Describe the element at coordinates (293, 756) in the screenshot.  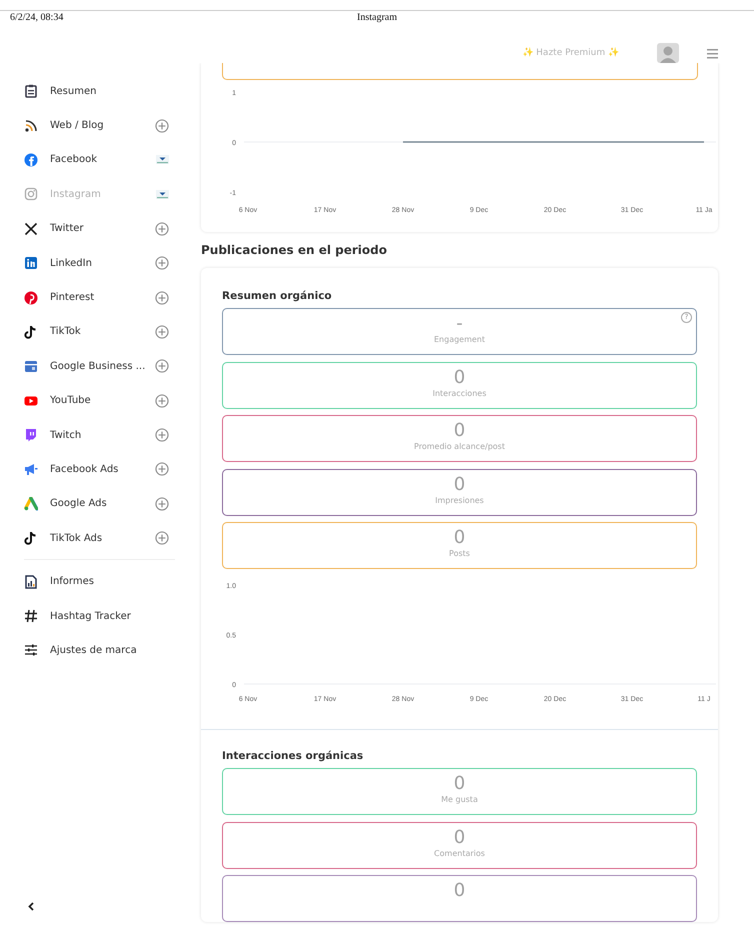
I see `panel-title: Interacciones orgánicas` at that location.